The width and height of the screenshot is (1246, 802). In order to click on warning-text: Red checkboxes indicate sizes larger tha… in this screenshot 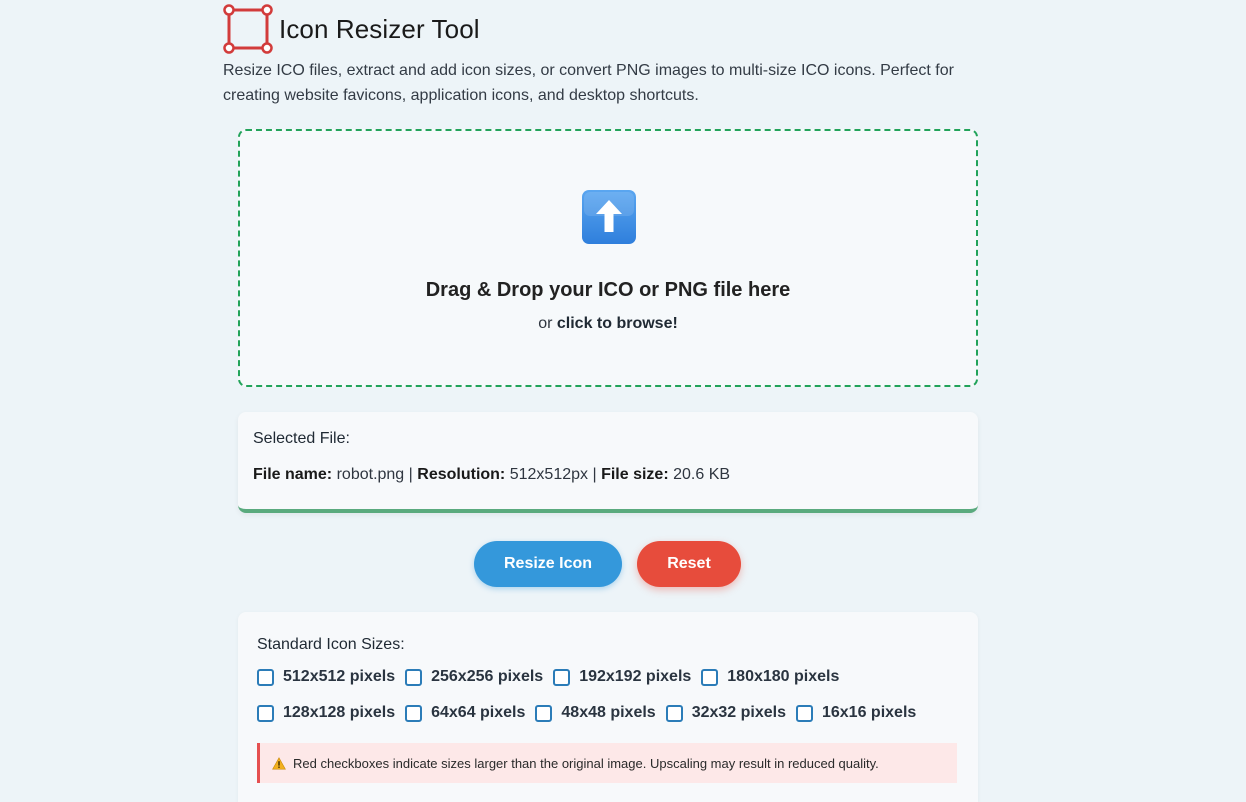, I will do `click(586, 763)`.